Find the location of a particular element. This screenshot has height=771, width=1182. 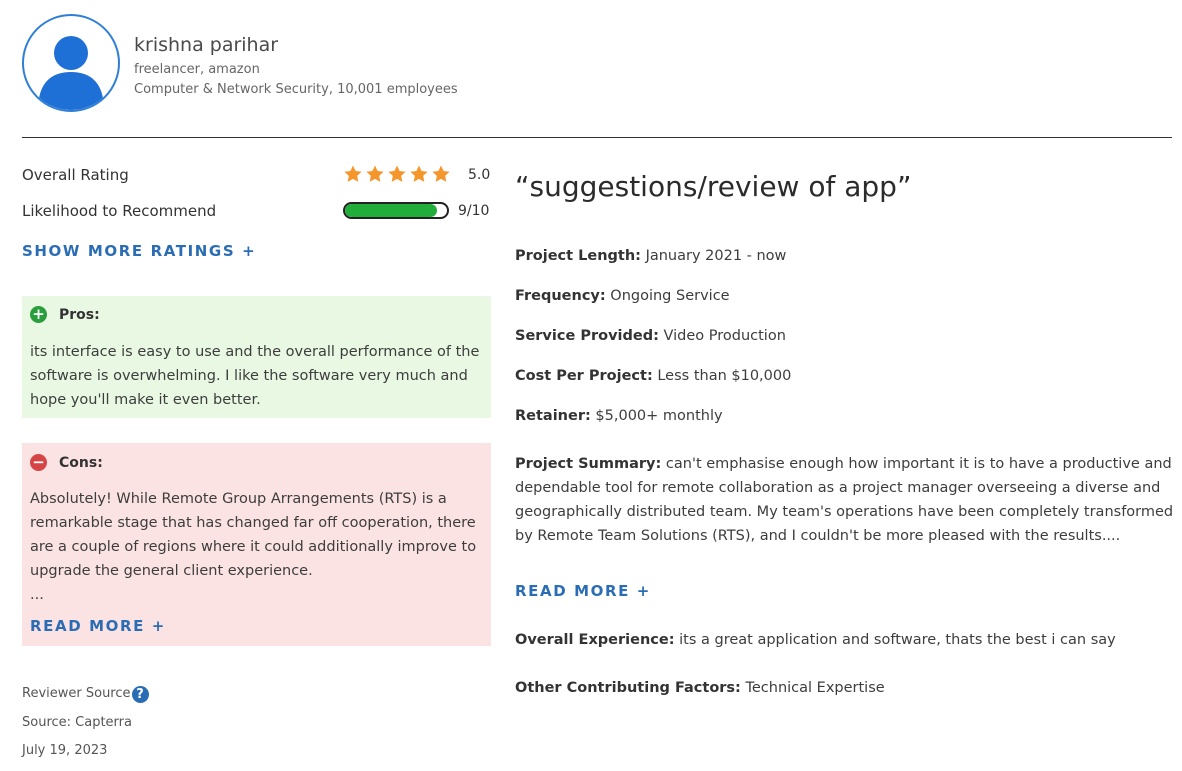

reviewer-avatar is located at coordinates (71, 63).